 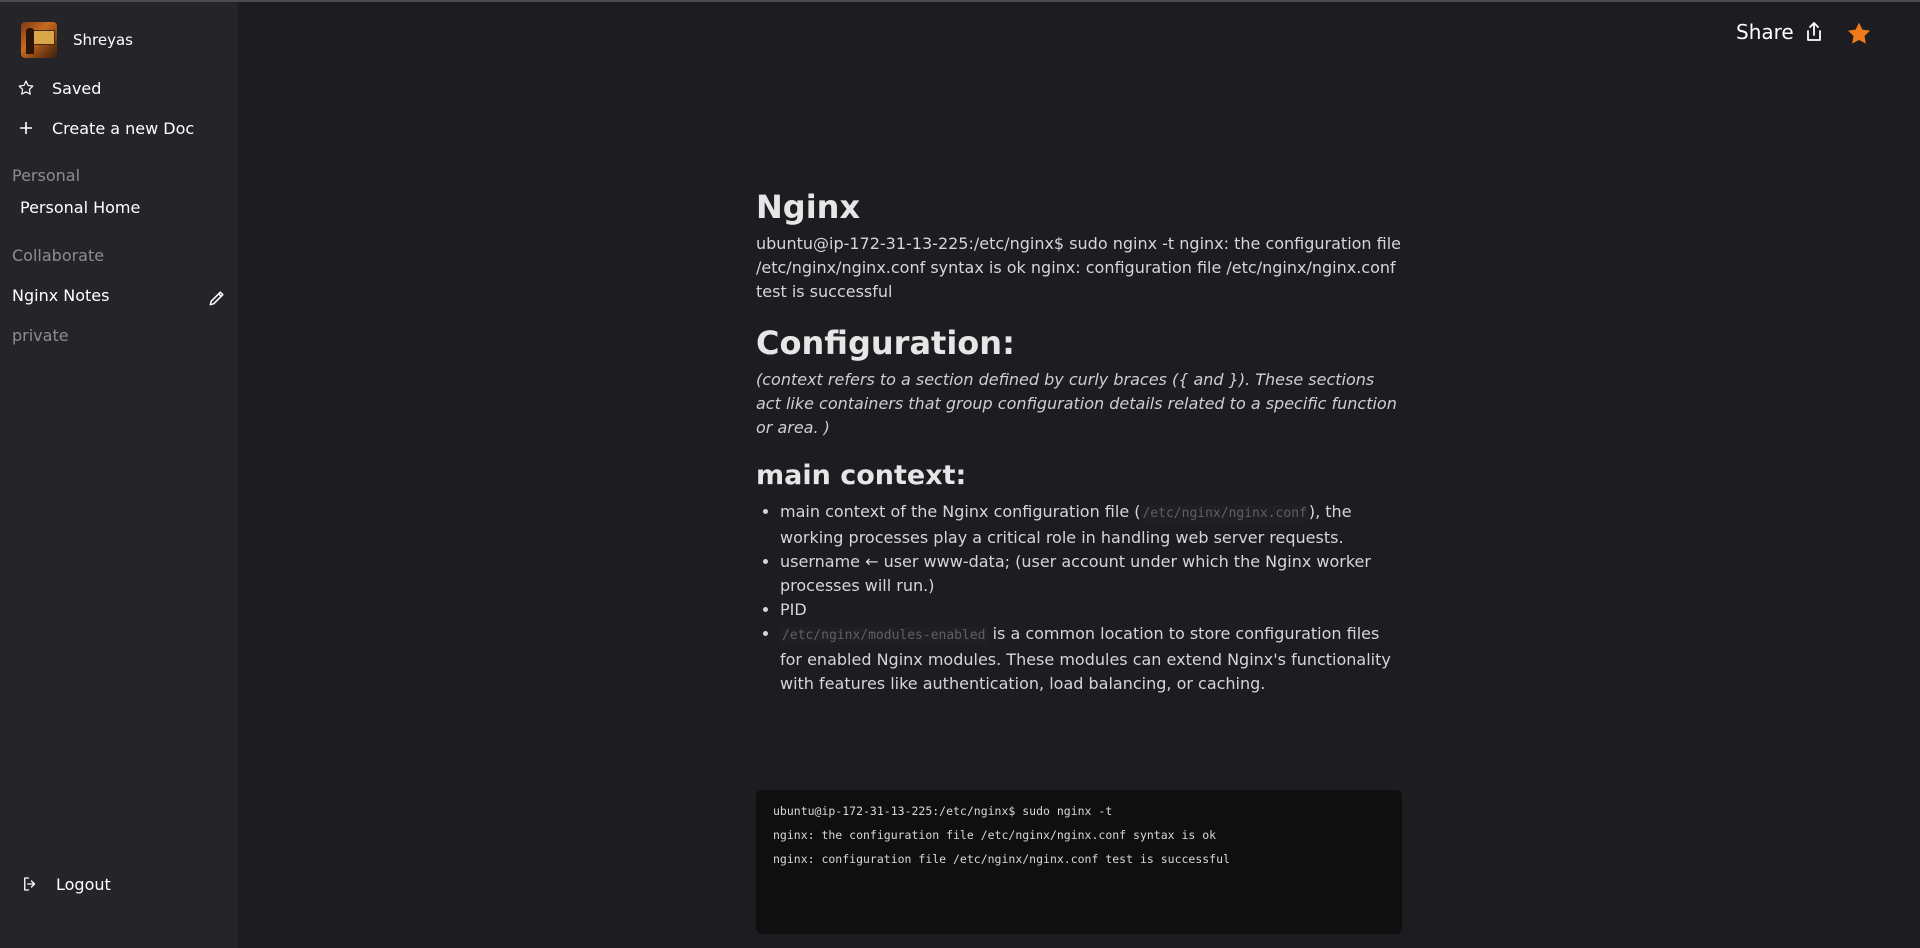 I want to click on avatar, so click(x=39, y=40).